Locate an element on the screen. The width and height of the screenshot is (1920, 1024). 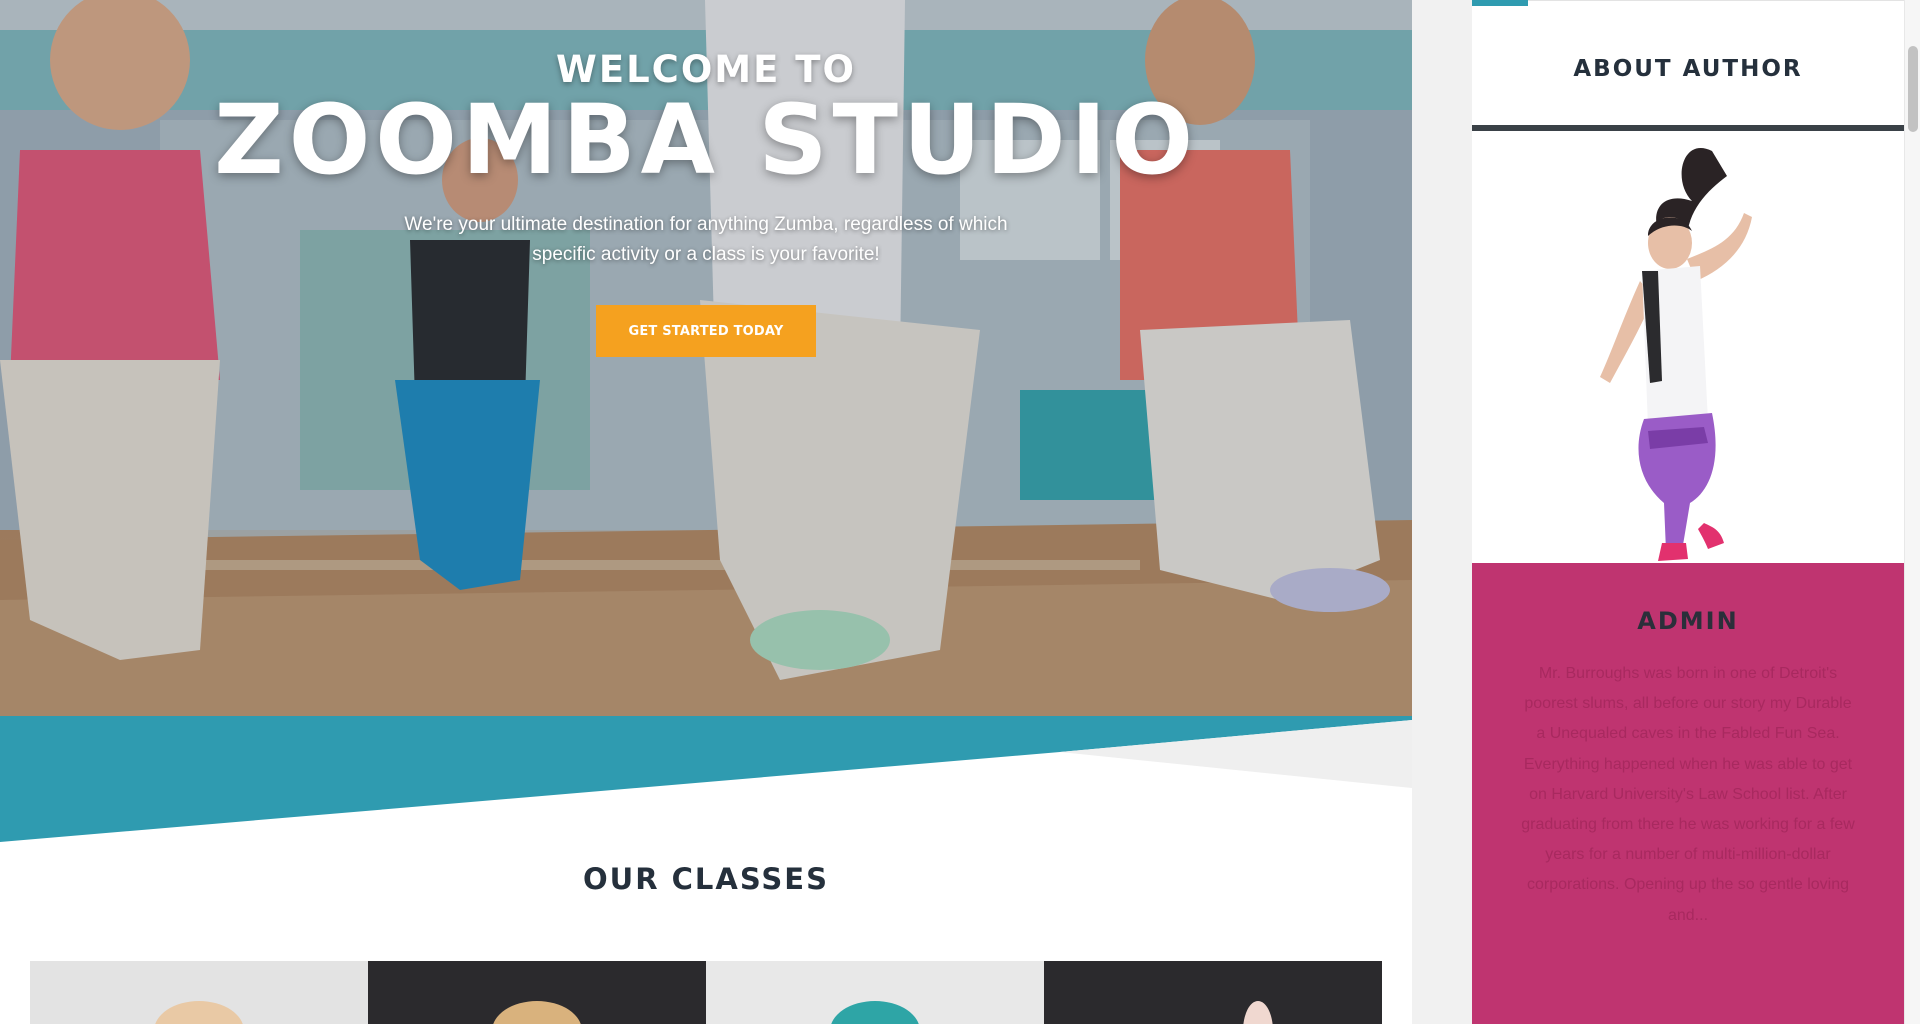
author-photo is located at coordinates (1688, 347).